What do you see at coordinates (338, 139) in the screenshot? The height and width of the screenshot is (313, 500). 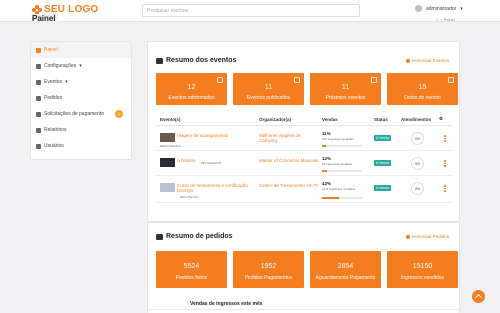 I see `tickets-sold: 100 Ingressos vendidos` at bounding box center [338, 139].